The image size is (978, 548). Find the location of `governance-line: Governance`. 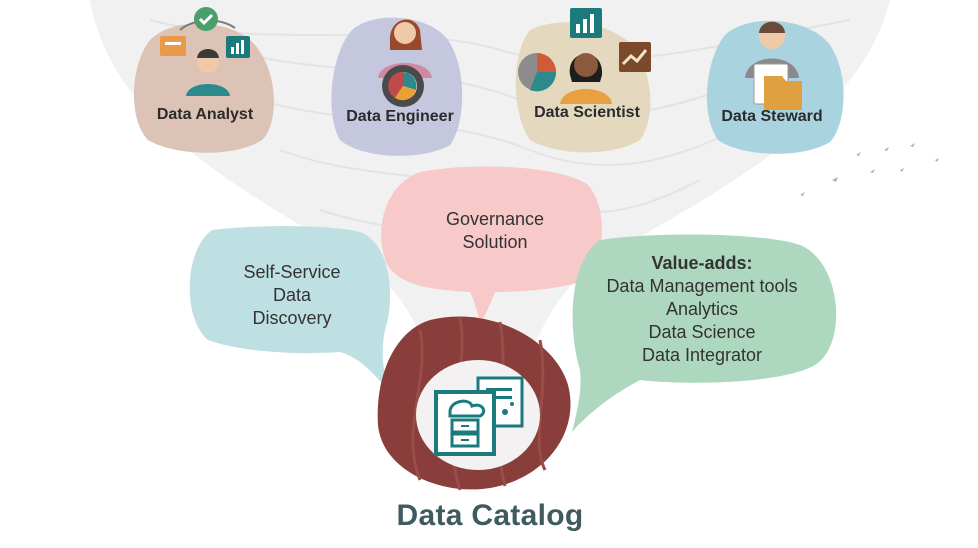

governance-line: Governance is located at coordinates (495, 219).